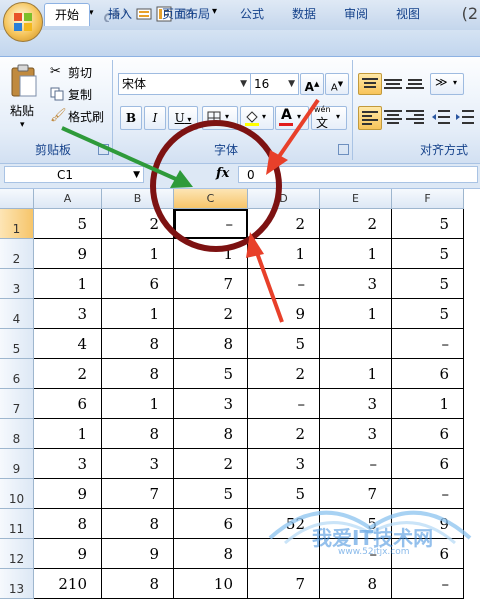 The width and height of the screenshot is (480, 599). I want to click on row-header-13: 13, so click(17, 584).